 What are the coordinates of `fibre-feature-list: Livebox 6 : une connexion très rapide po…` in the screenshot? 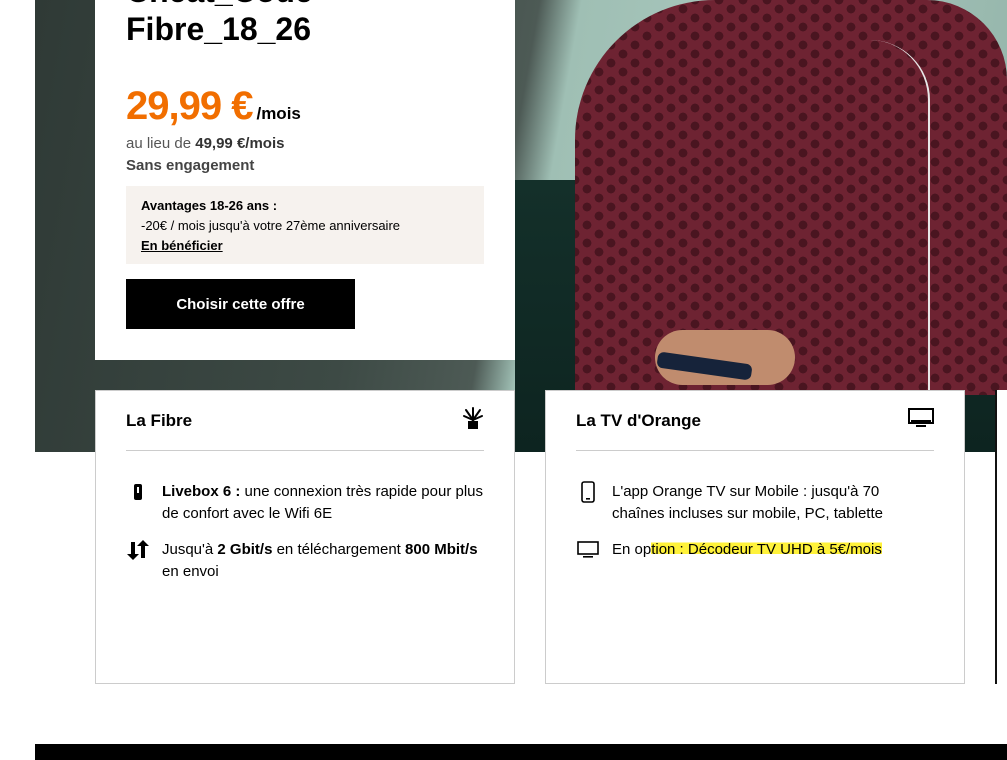 It's located at (305, 532).